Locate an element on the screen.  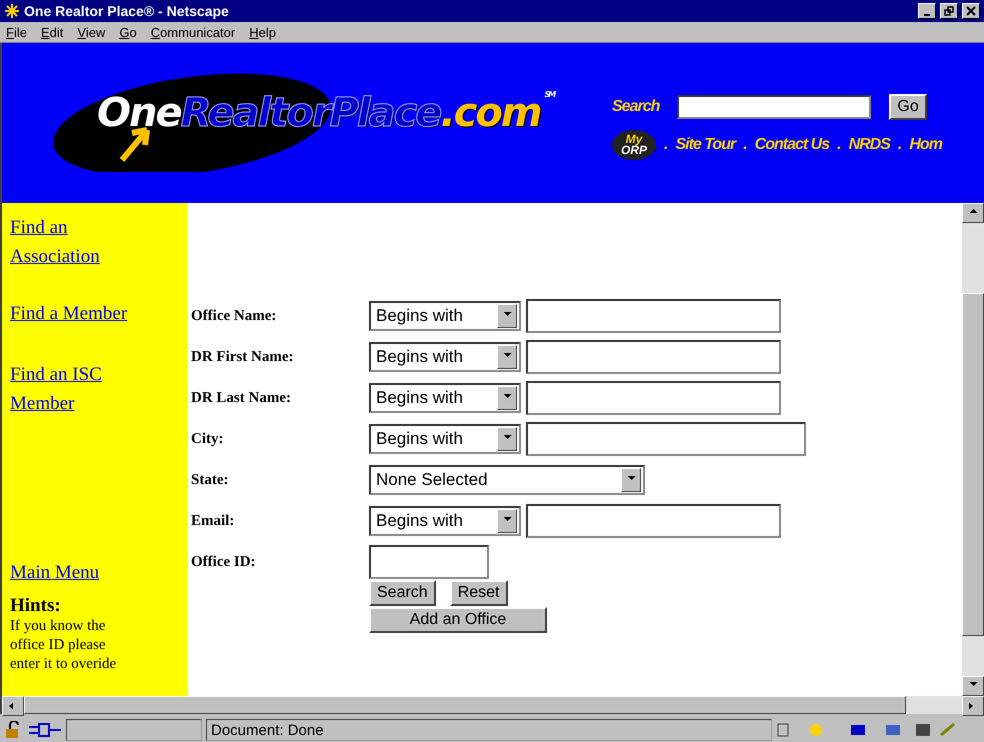
hints-text: enter it to overide is located at coordinates (64, 664).